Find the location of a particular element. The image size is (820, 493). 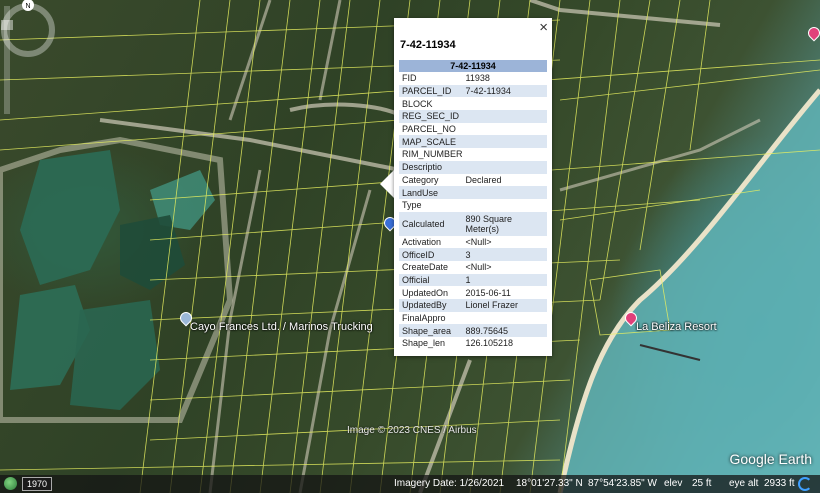

attribute-row: Shape_area 889.75645 is located at coordinates (473, 331).